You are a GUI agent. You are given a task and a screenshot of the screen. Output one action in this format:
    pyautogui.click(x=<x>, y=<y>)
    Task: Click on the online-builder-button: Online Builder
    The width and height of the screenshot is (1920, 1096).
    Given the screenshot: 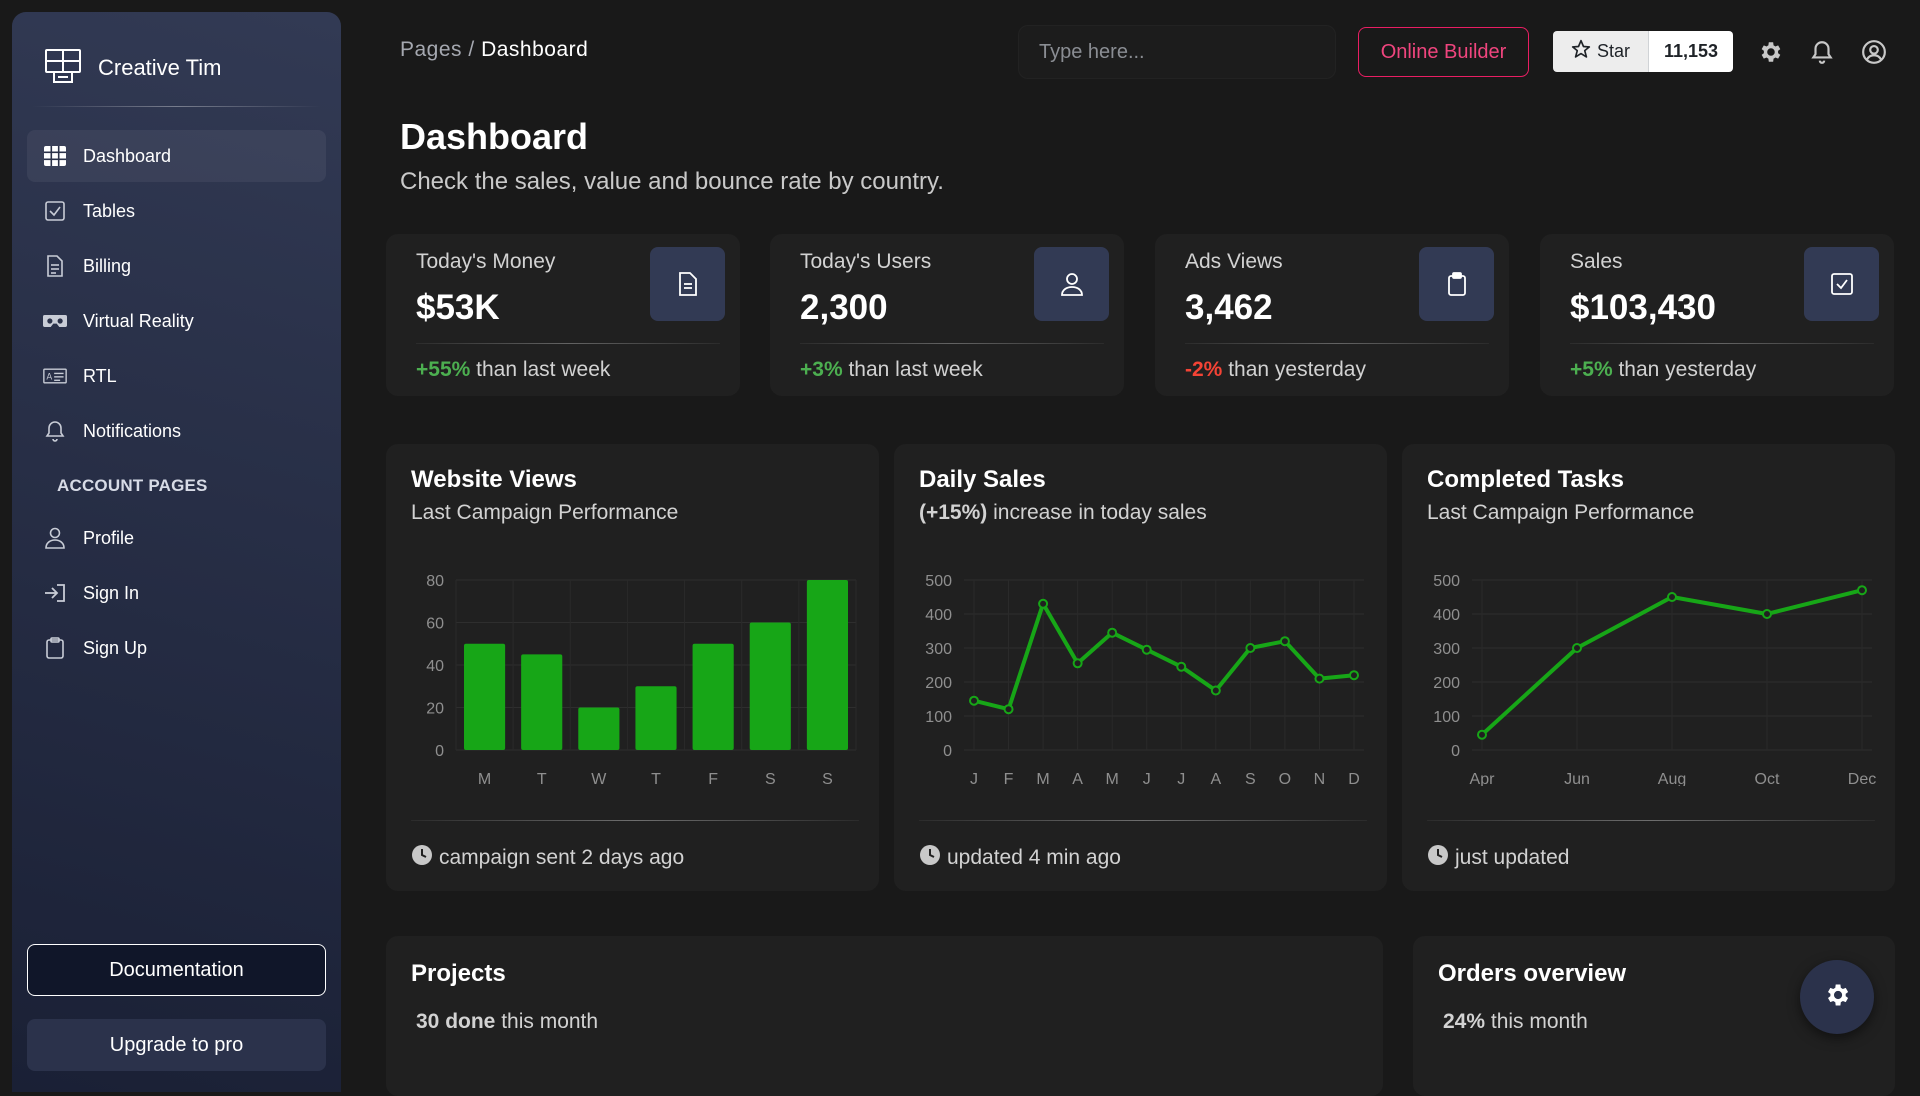 What is the action you would take?
    pyautogui.click(x=1443, y=52)
    